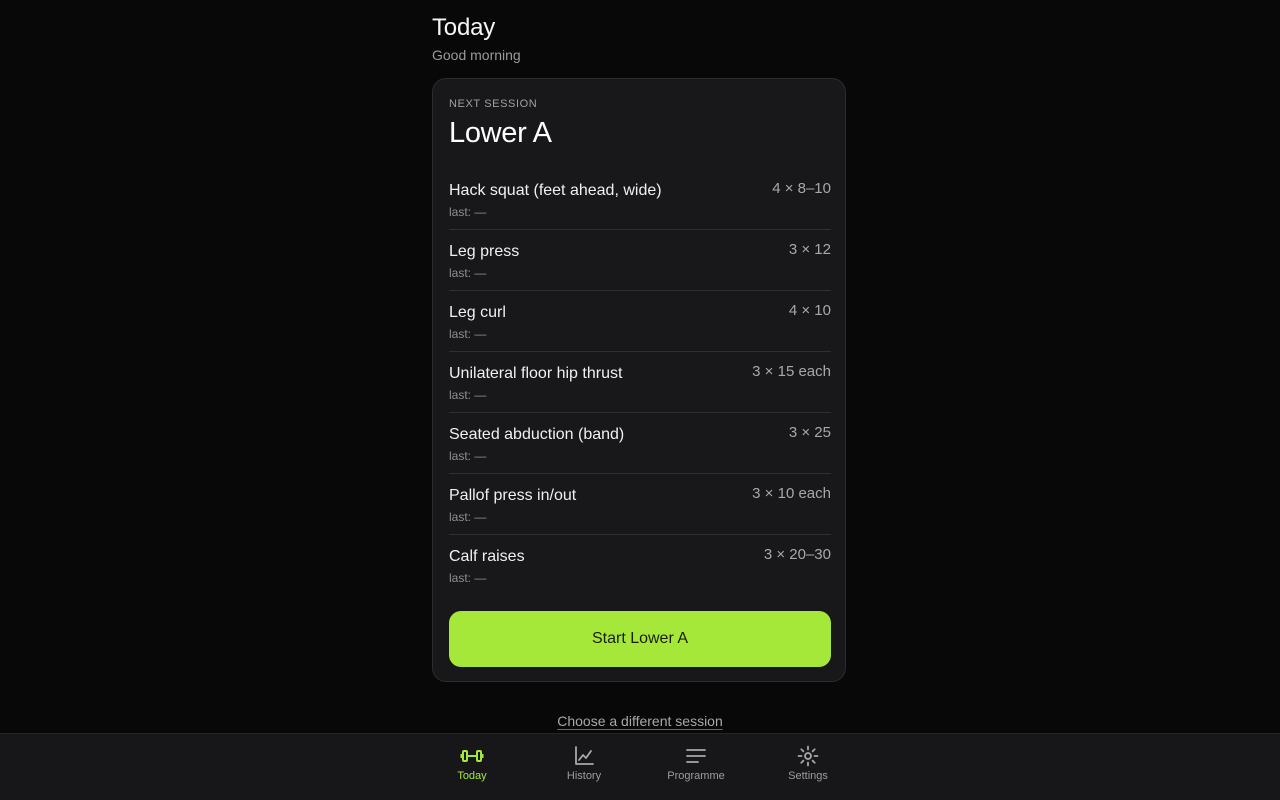  Describe the element at coordinates (476, 55) in the screenshot. I see `greeting-text: Good morning` at that location.